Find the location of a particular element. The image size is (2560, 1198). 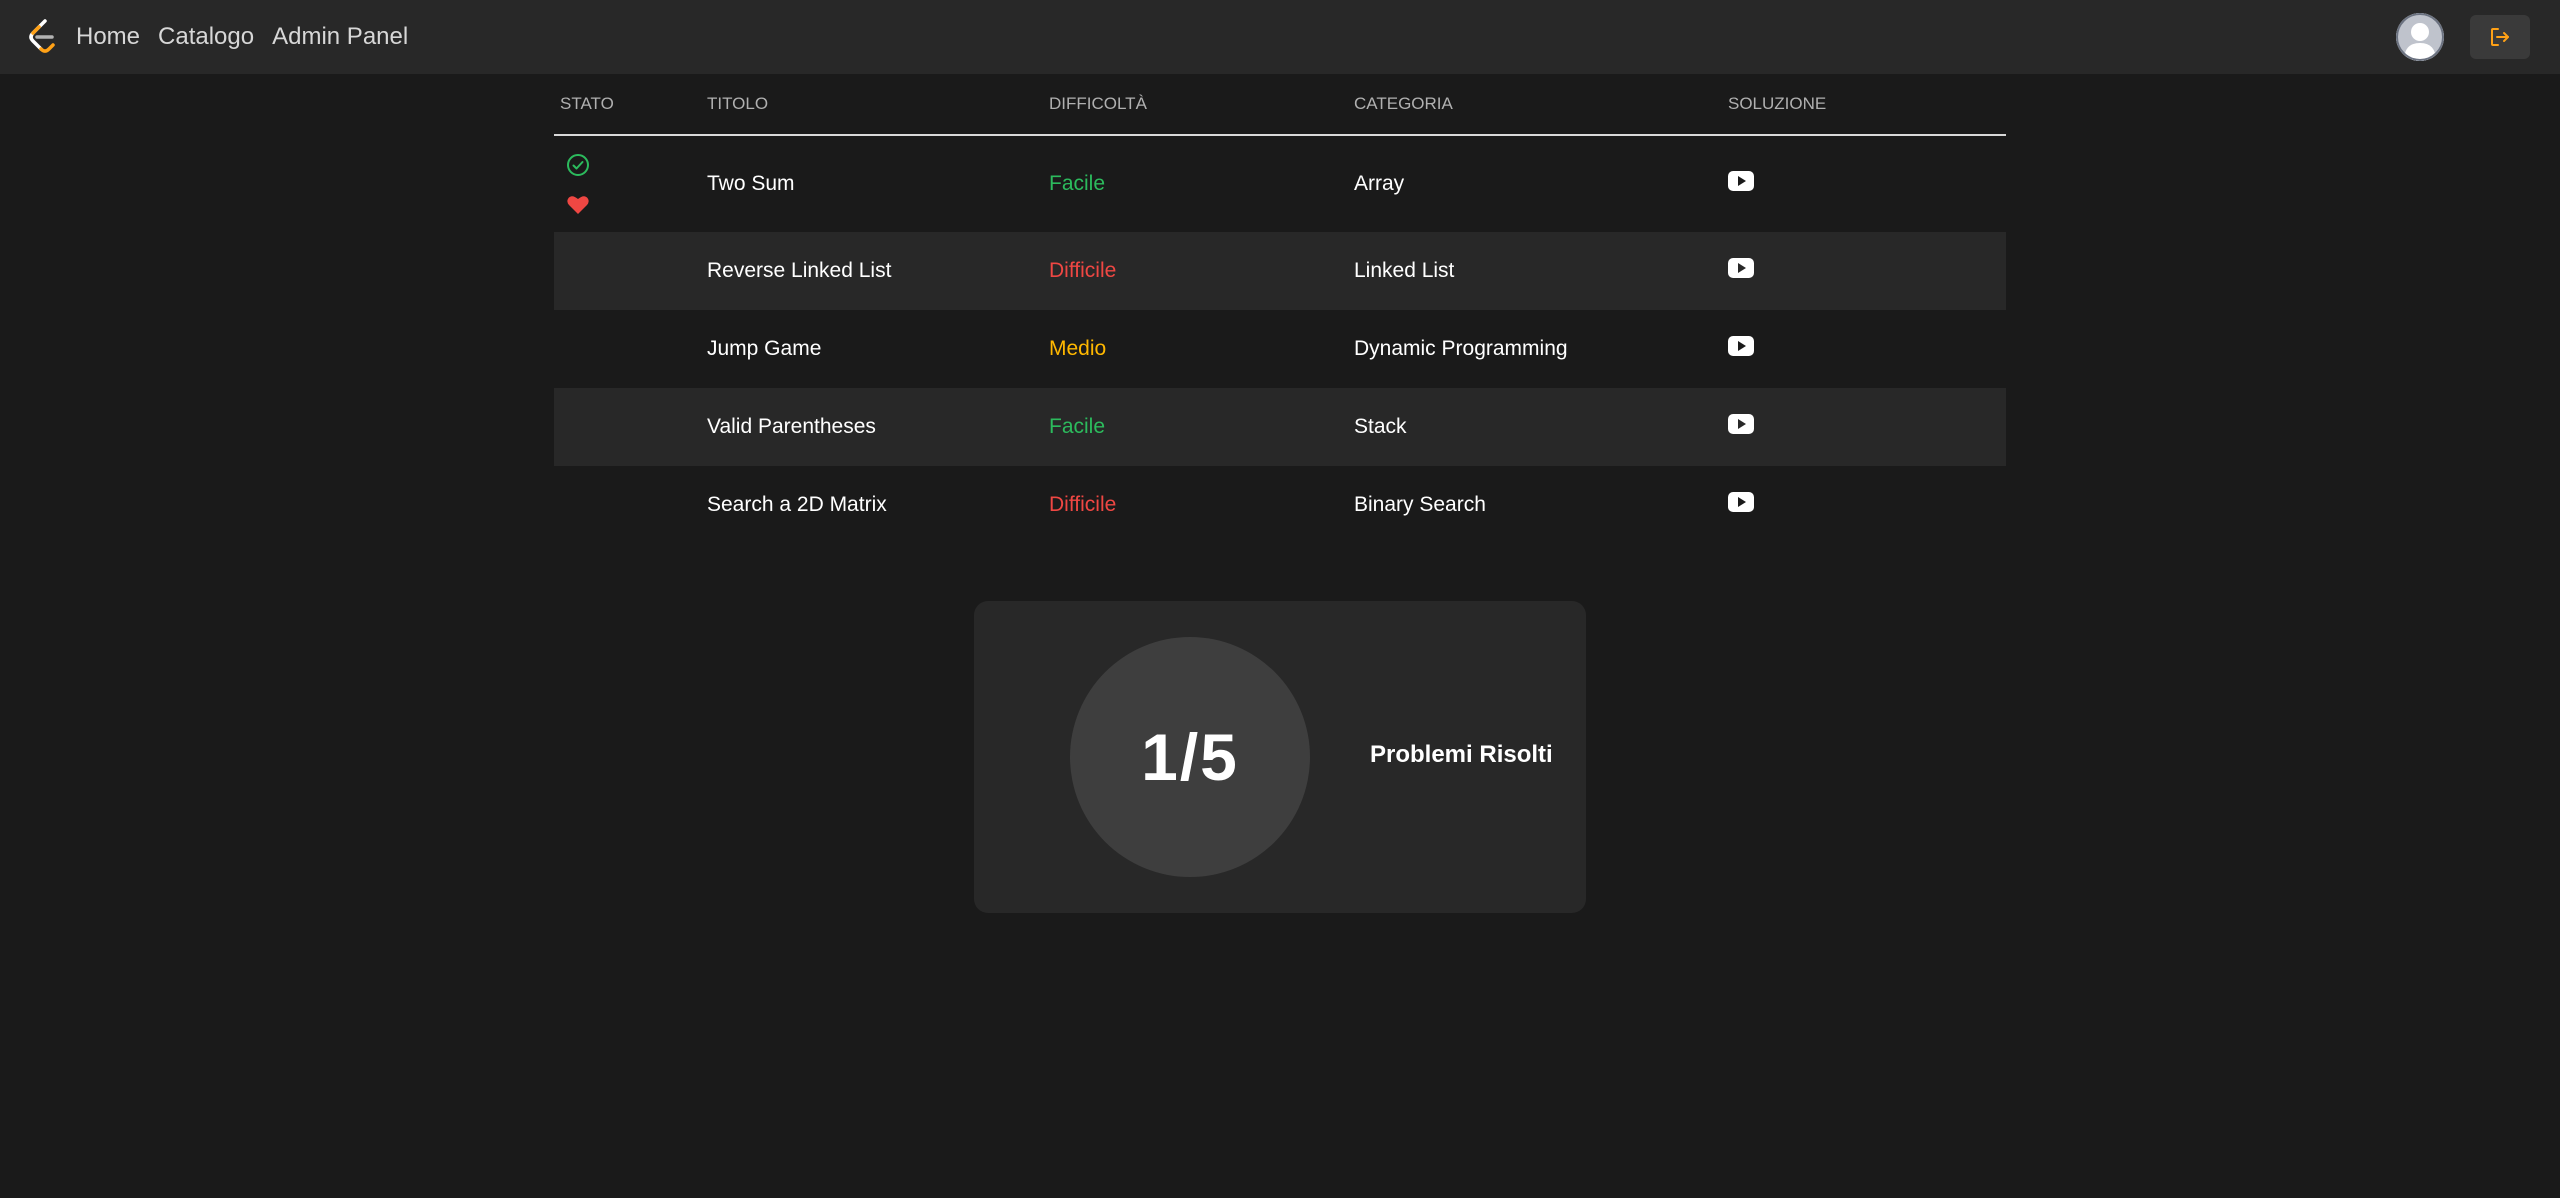

header-difficolta: DIFFICOLTÀ is located at coordinates (1098, 103).